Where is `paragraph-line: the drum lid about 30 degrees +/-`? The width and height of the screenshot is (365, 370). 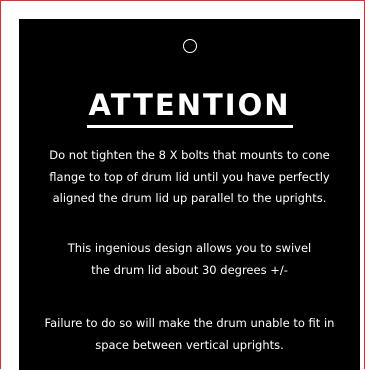
paragraph-line: the drum lid about 30 degrees +/- is located at coordinates (189, 269).